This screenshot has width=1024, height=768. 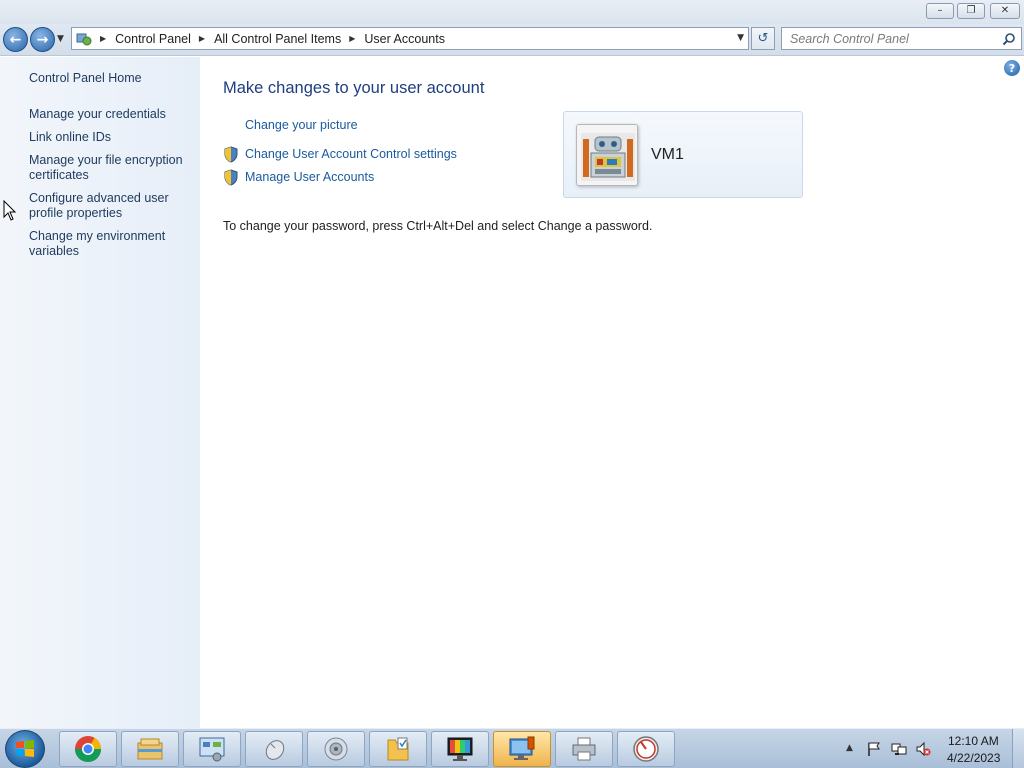 I want to click on user-account-card: VM1, so click(x=683, y=154).